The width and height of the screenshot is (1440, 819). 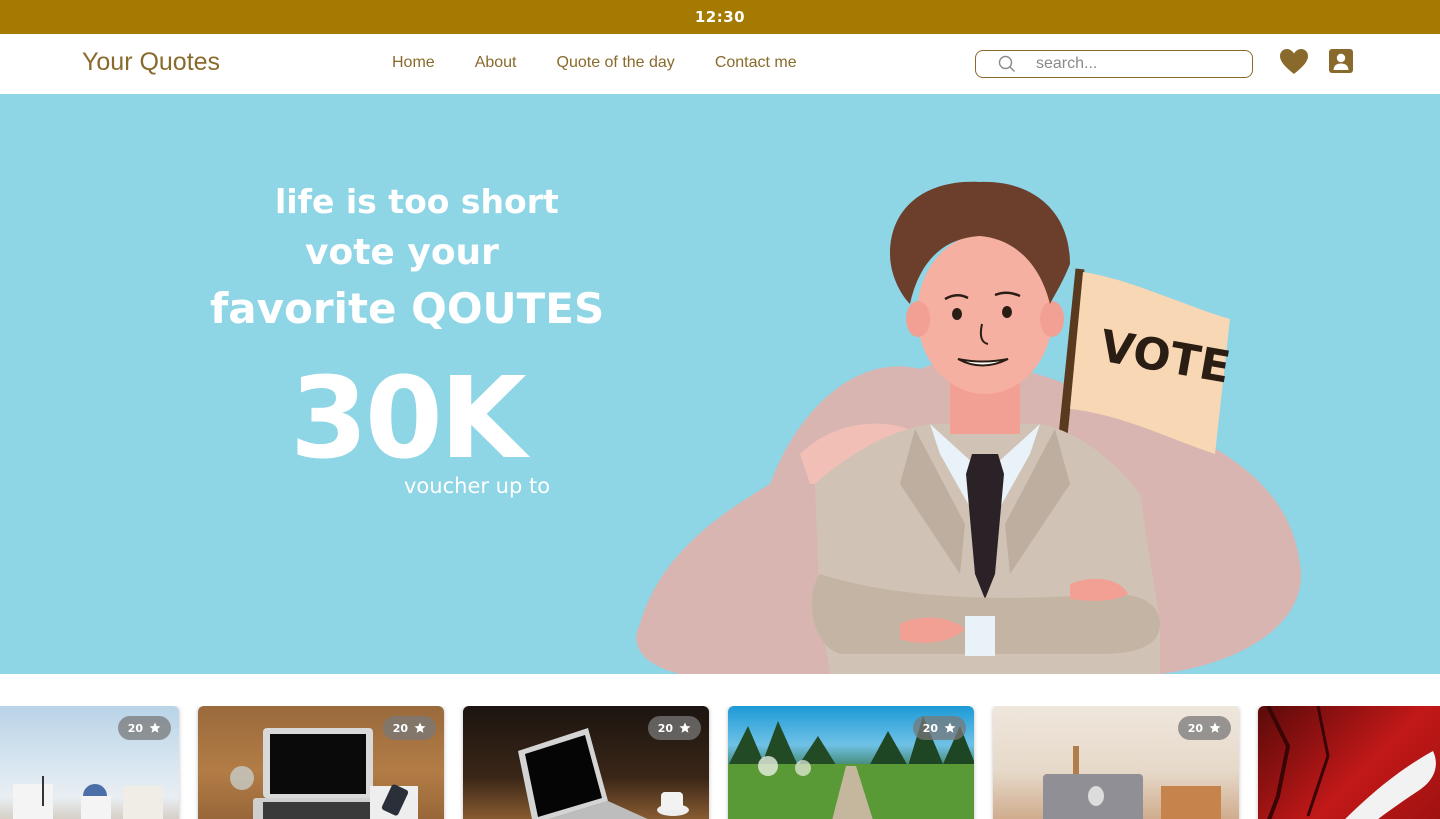 I want to click on nav-home-link: Home, so click(x=413, y=63).